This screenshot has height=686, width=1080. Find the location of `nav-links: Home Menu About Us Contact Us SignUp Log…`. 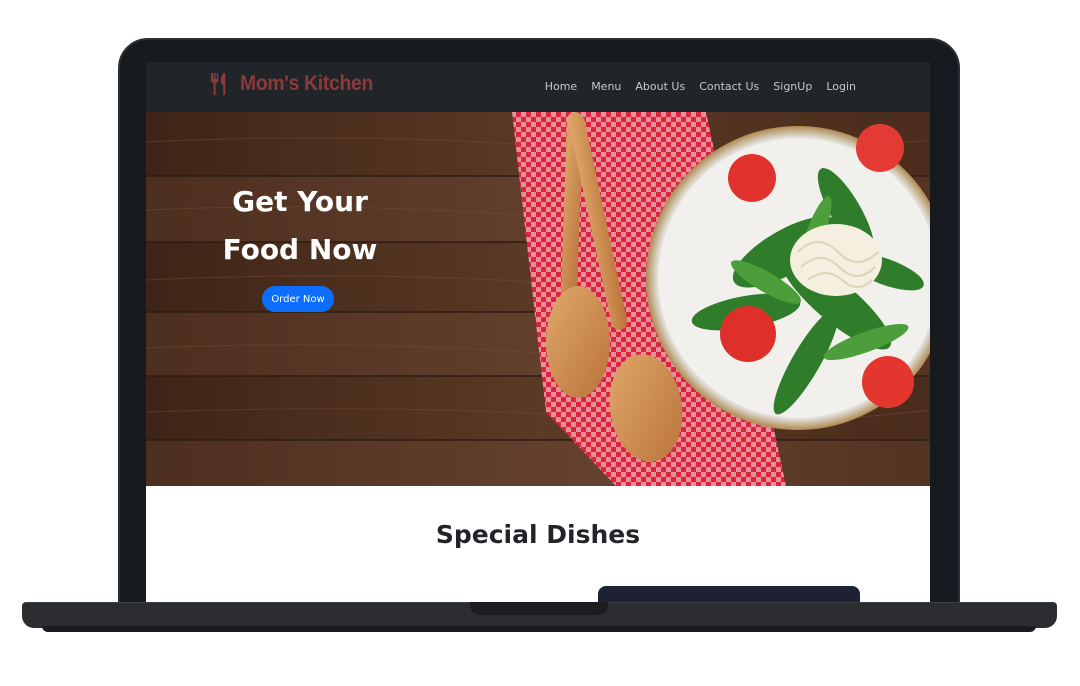

nav-links: Home Menu About Us Contact Us SignUp Log… is located at coordinates (700, 86).